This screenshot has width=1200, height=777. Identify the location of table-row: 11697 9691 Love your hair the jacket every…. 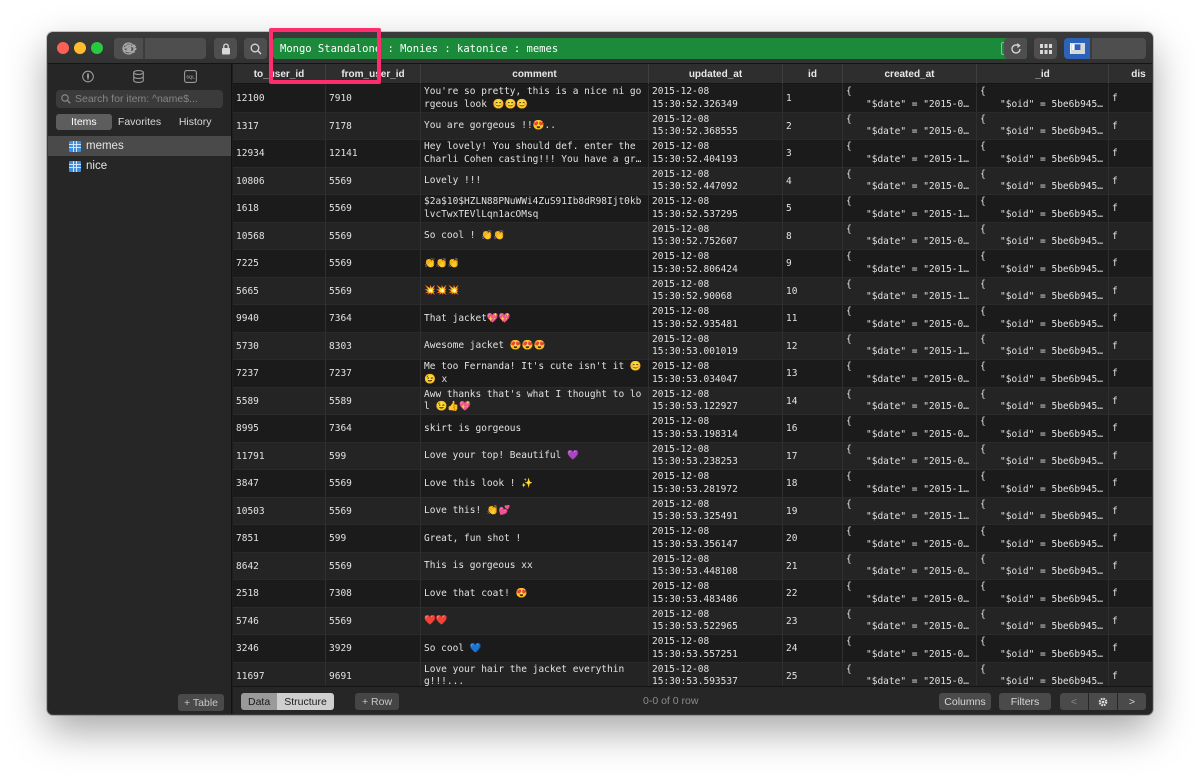
(692, 674).